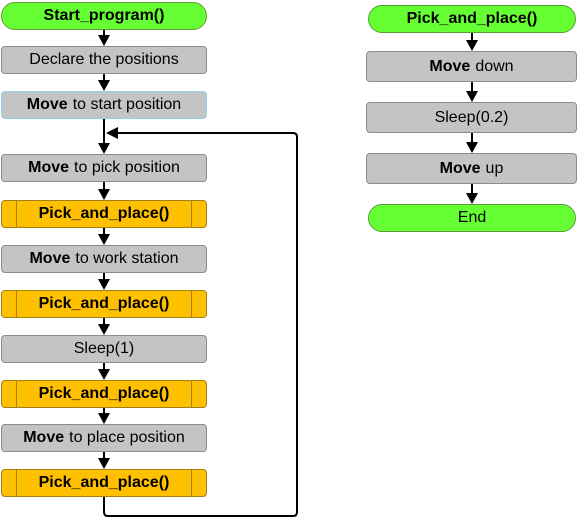 This screenshot has height=519, width=578. What do you see at coordinates (112, 133) in the screenshot?
I see `arrowhead-left-icon` at bounding box center [112, 133].